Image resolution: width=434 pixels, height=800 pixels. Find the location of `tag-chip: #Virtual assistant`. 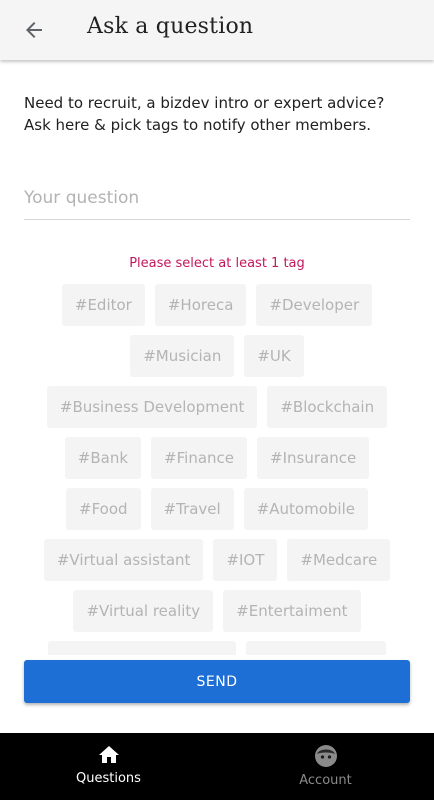

tag-chip: #Virtual assistant is located at coordinates (123, 560).